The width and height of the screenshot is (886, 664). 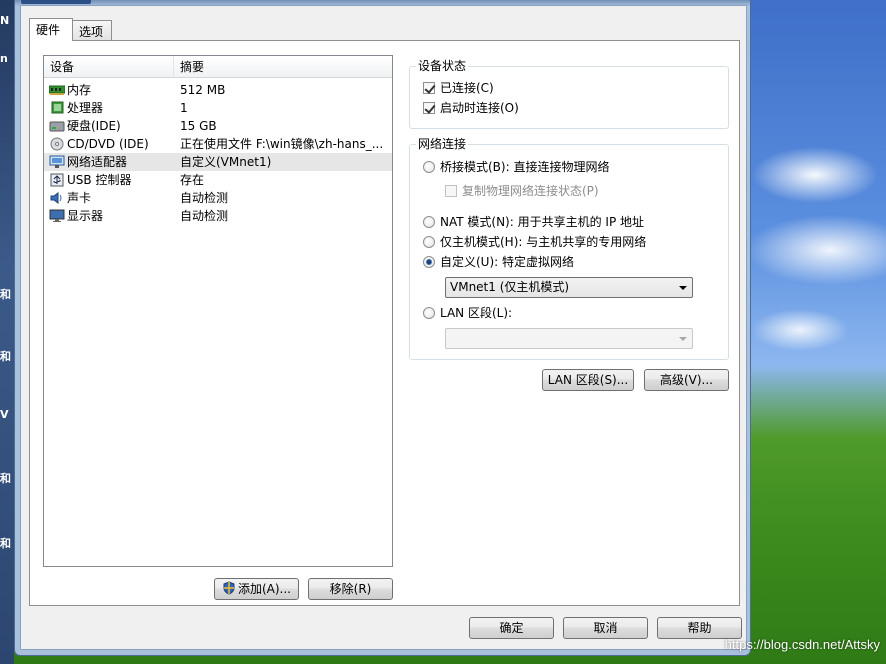 I want to click on display-icon, so click(x=57, y=216).